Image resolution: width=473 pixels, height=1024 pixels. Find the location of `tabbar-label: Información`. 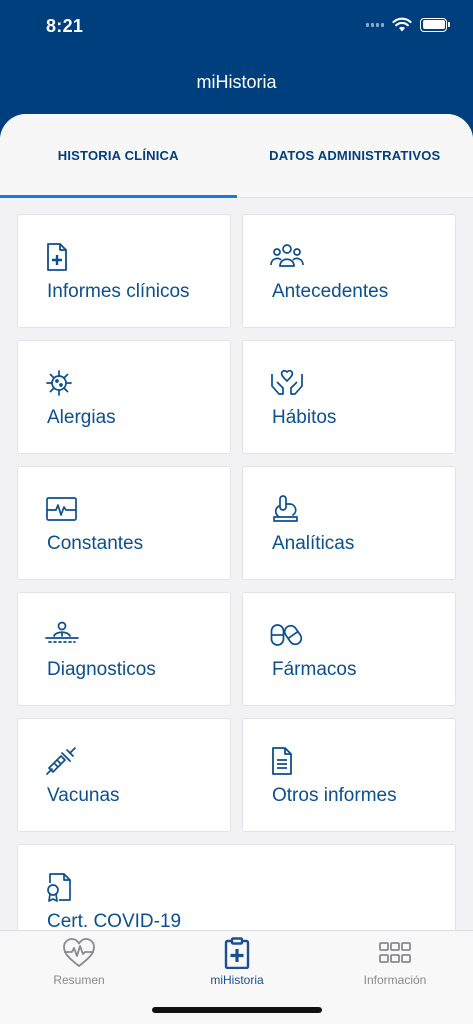

tabbar-label: Información is located at coordinates (395, 980).